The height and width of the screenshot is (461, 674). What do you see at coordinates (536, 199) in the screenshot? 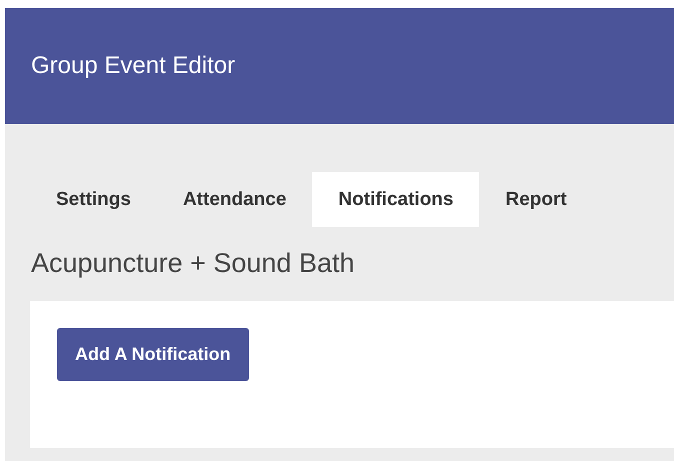
I see `tab: Report` at bounding box center [536, 199].